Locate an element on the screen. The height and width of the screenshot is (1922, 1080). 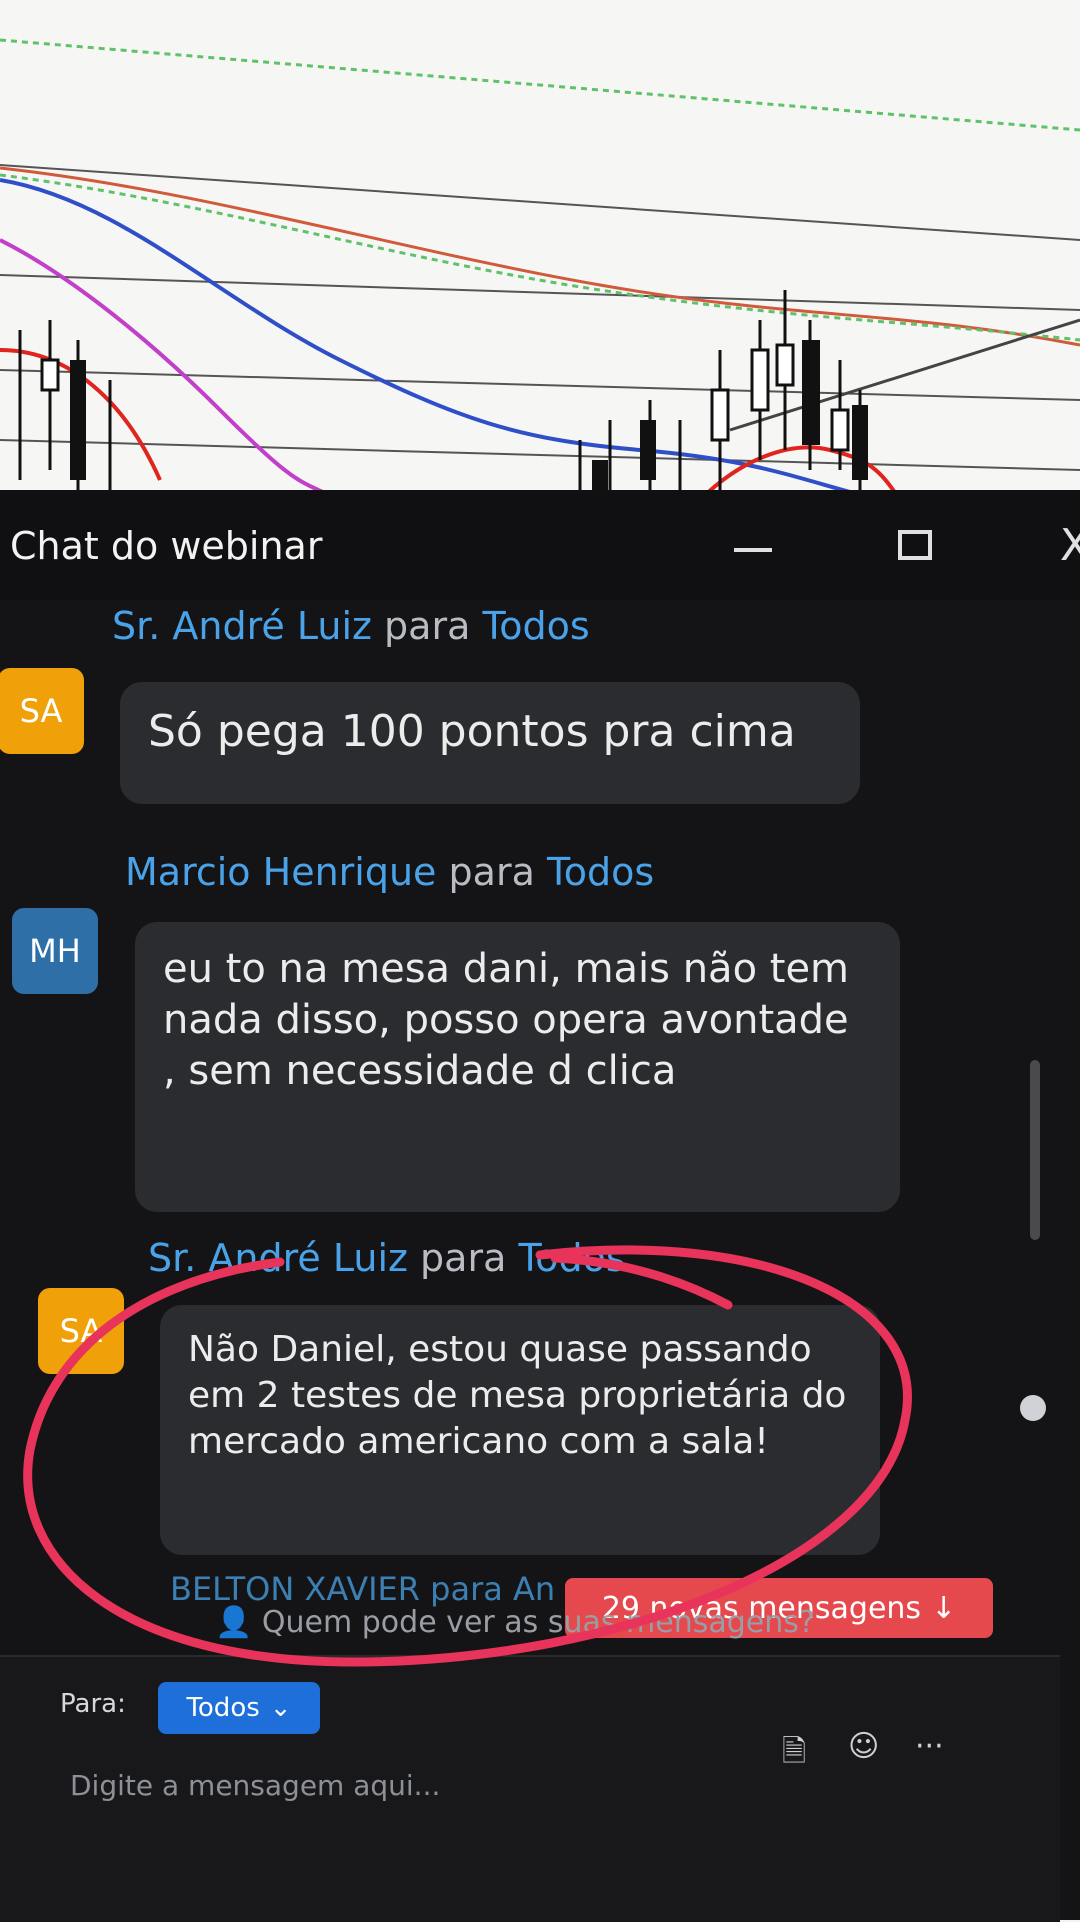
avatar: MH is located at coordinates (55, 951).